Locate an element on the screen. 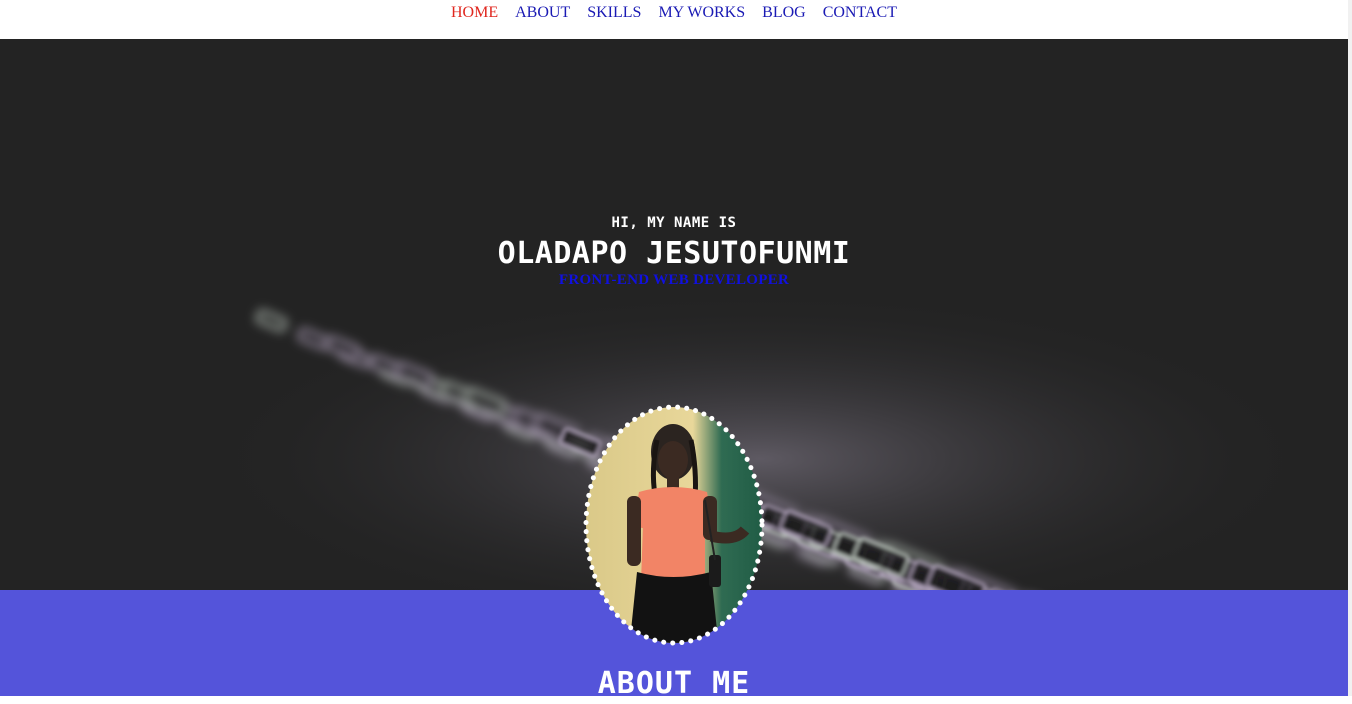  hero-role: FRONT-END WEB DEVELOPER is located at coordinates (674, 280).